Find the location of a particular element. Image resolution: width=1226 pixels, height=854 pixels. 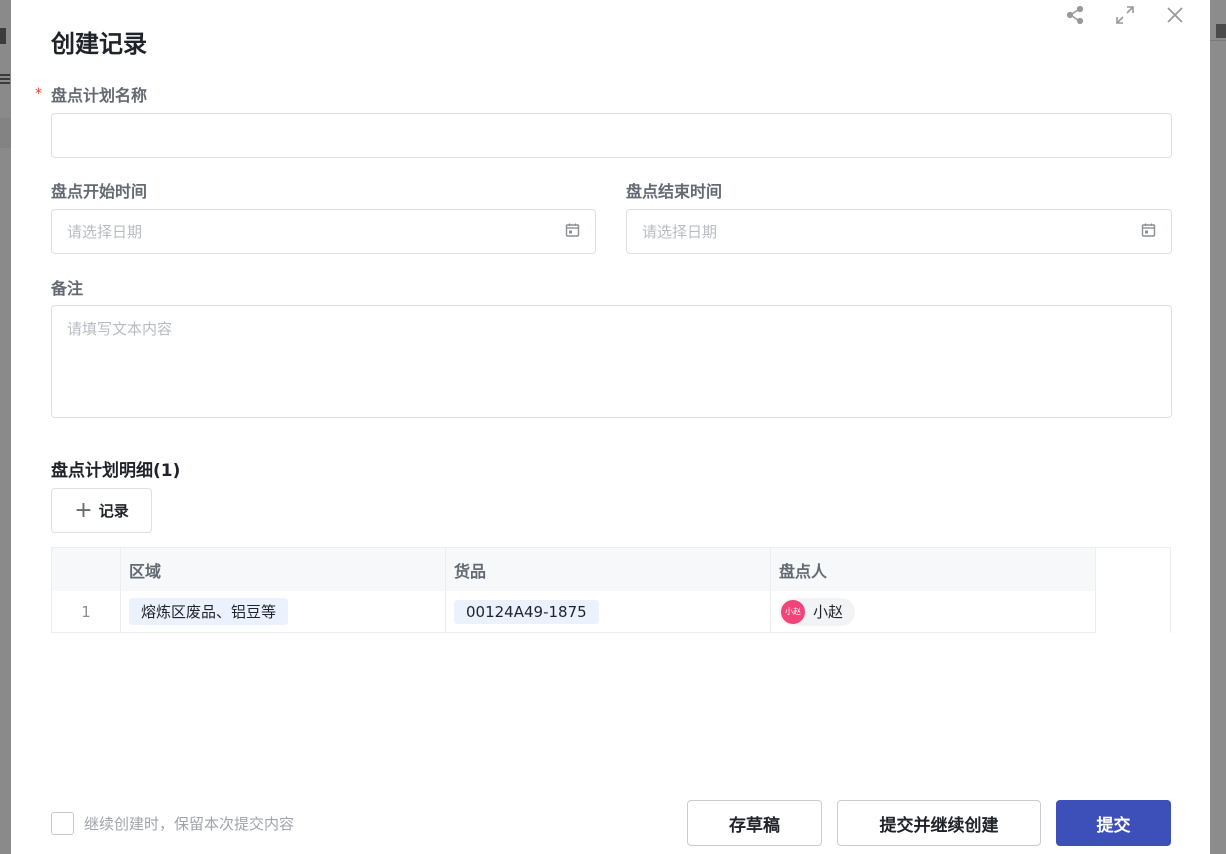

modal-title: 创建记录 is located at coordinates (99, 44).